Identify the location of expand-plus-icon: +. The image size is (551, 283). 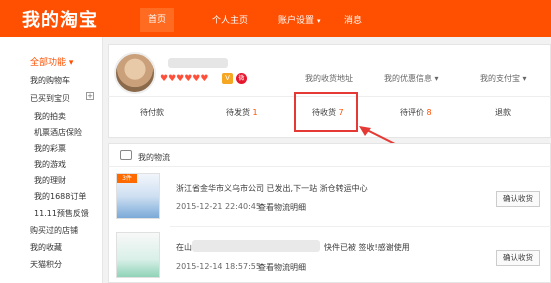
(90, 96).